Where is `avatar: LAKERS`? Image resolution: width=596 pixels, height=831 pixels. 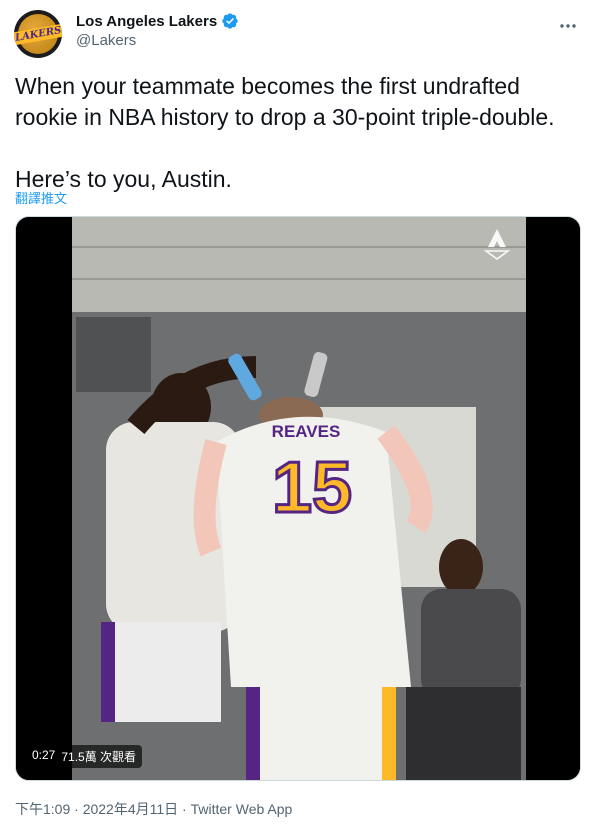
avatar: LAKERS is located at coordinates (38, 34).